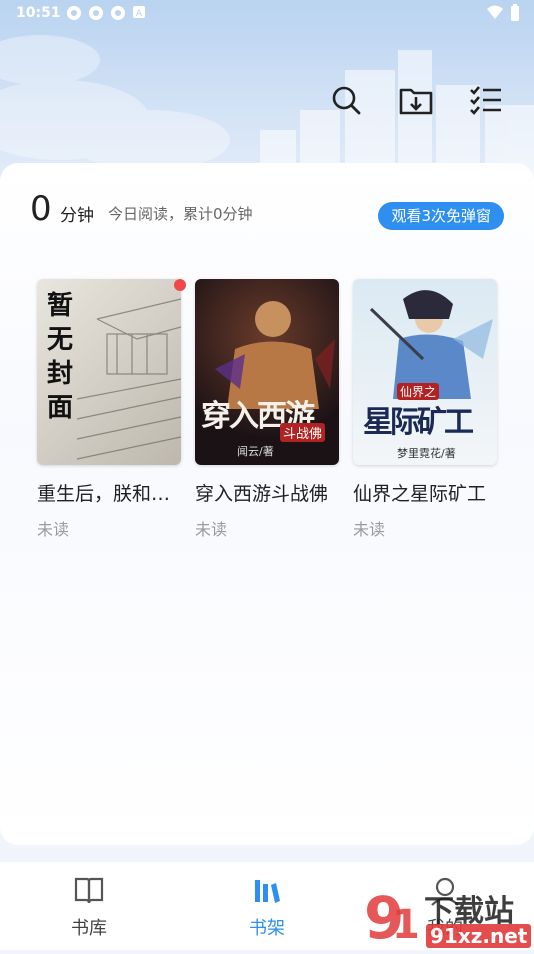 This screenshot has width=534, height=954. I want to click on tab-library: 书库, so click(89, 908).